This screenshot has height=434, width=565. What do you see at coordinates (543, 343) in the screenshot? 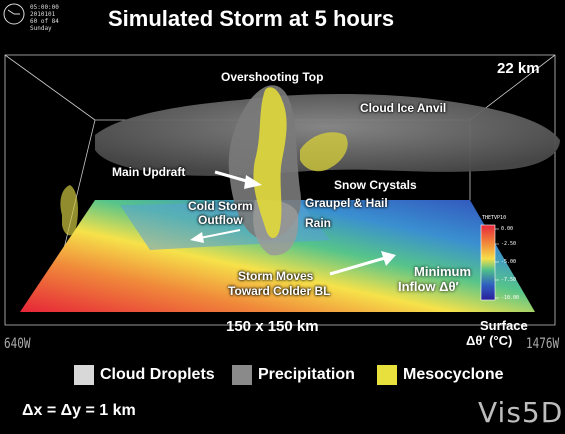
I see `corner-coordinate-right: 1476W` at bounding box center [543, 343].